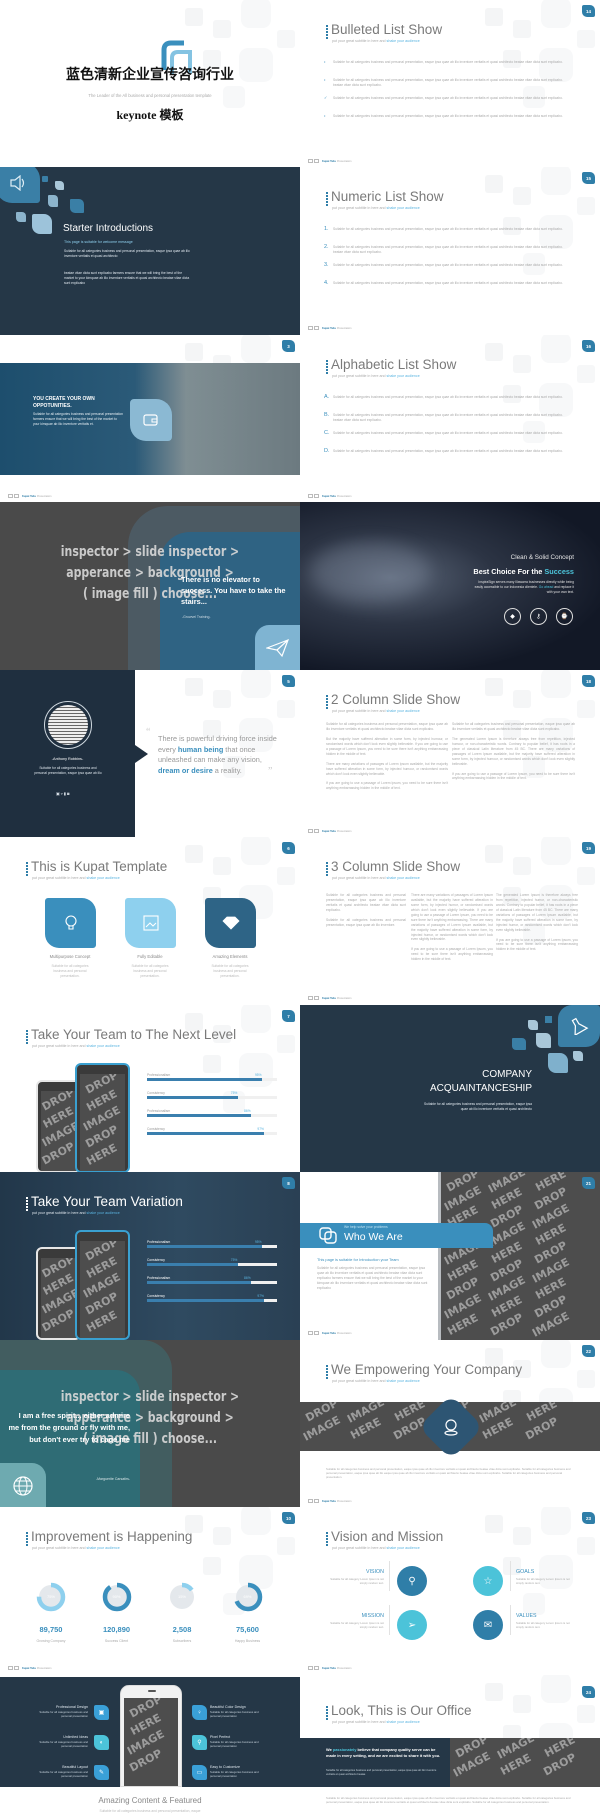 This screenshot has width=600, height=1818. Describe the element at coordinates (326, 247) in the screenshot. I see `list-marker: 2.` at that location.